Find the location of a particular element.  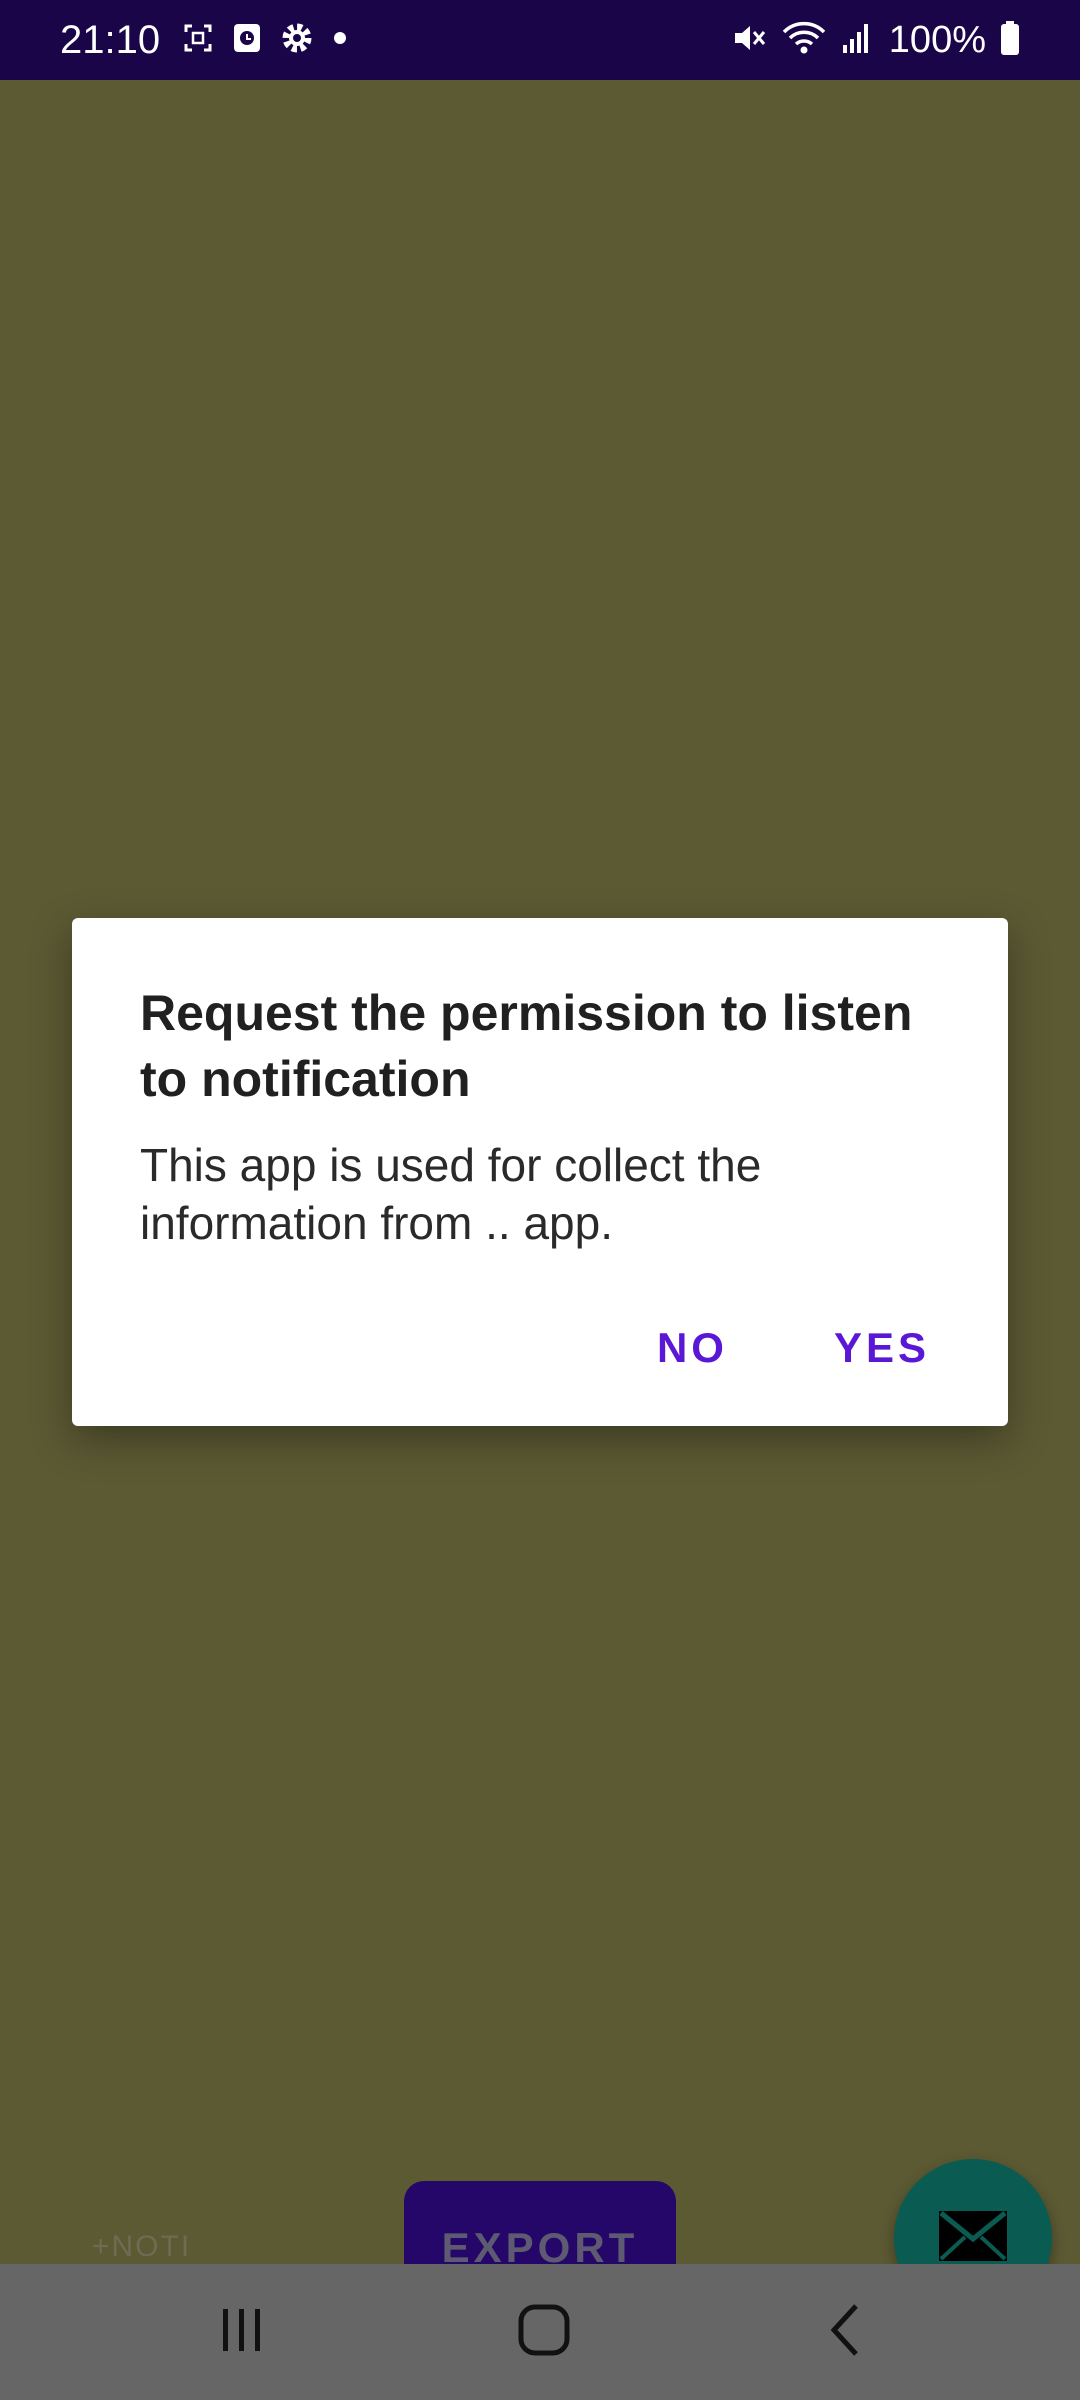

wifi-icon is located at coordinates (804, 40).